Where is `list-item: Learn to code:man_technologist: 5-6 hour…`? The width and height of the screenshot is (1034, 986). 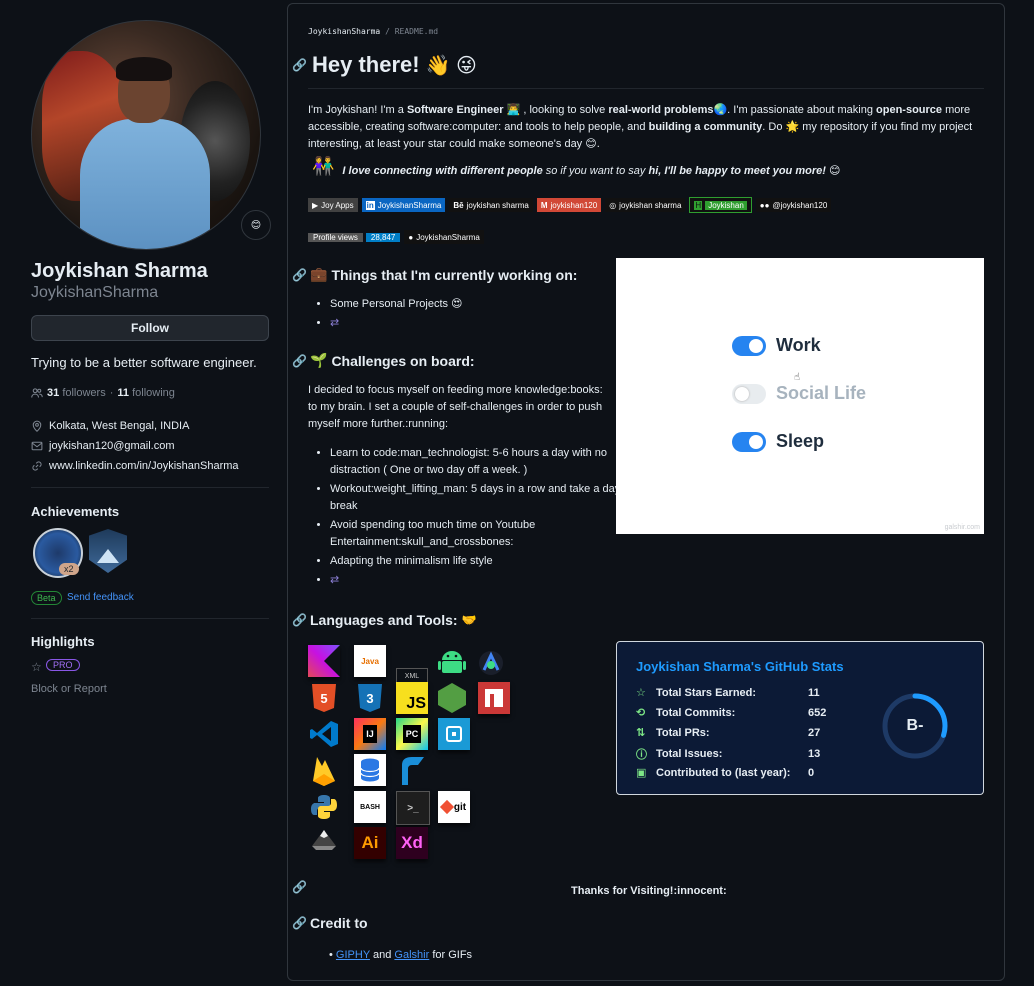 list-item: Learn to code:man_technologist: 5-6 hour… is located at coordinates (481, 462).